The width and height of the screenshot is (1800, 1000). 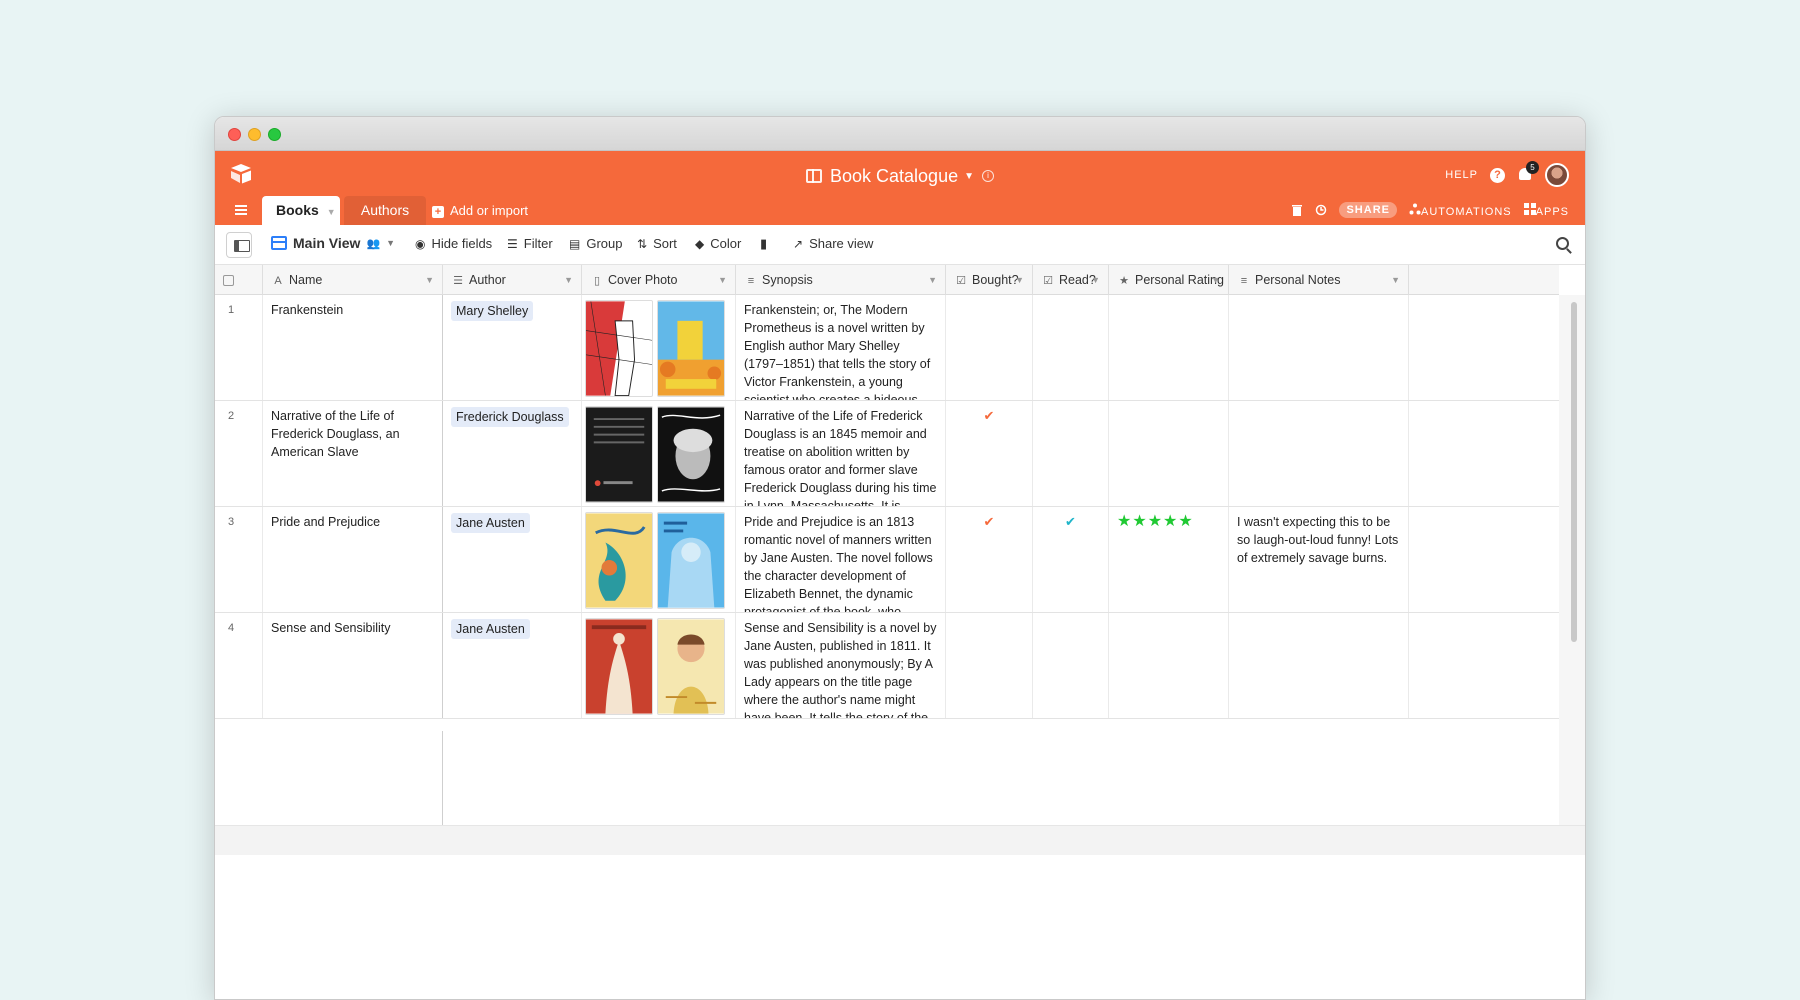 I want to click on cell-name: Frankenstein, so click(x=353, y=347).